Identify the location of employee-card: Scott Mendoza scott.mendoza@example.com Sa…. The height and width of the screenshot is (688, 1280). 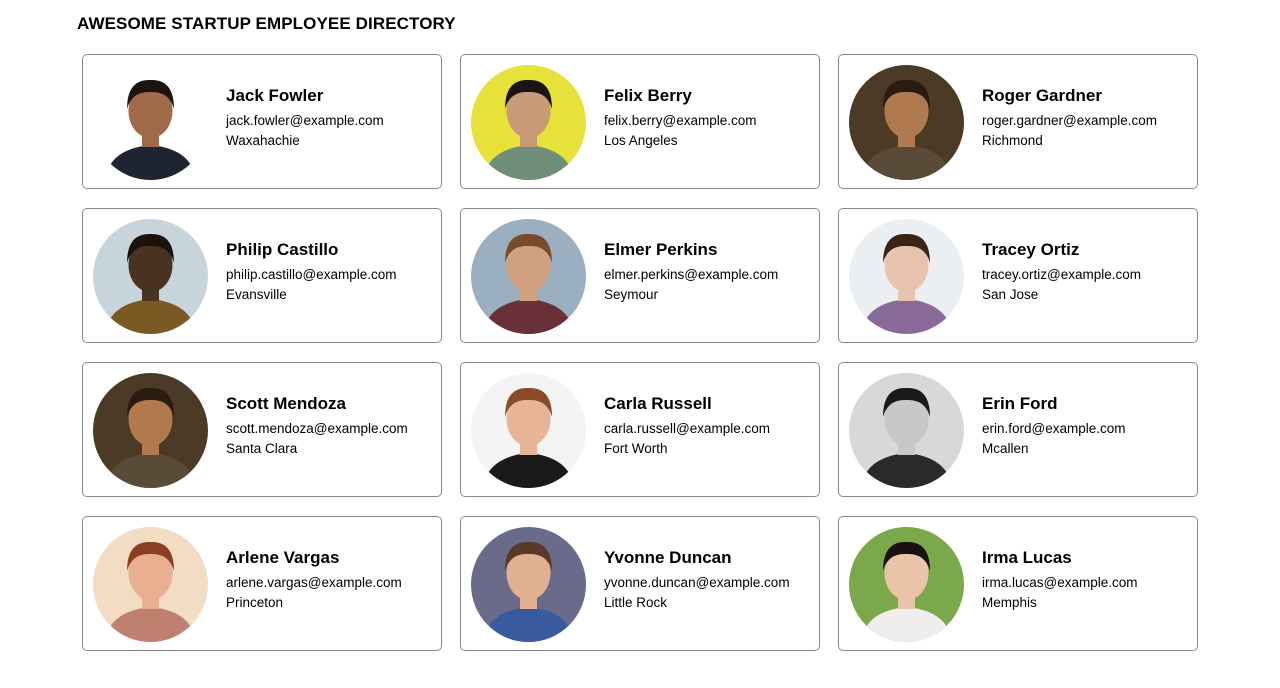
(262, 429).